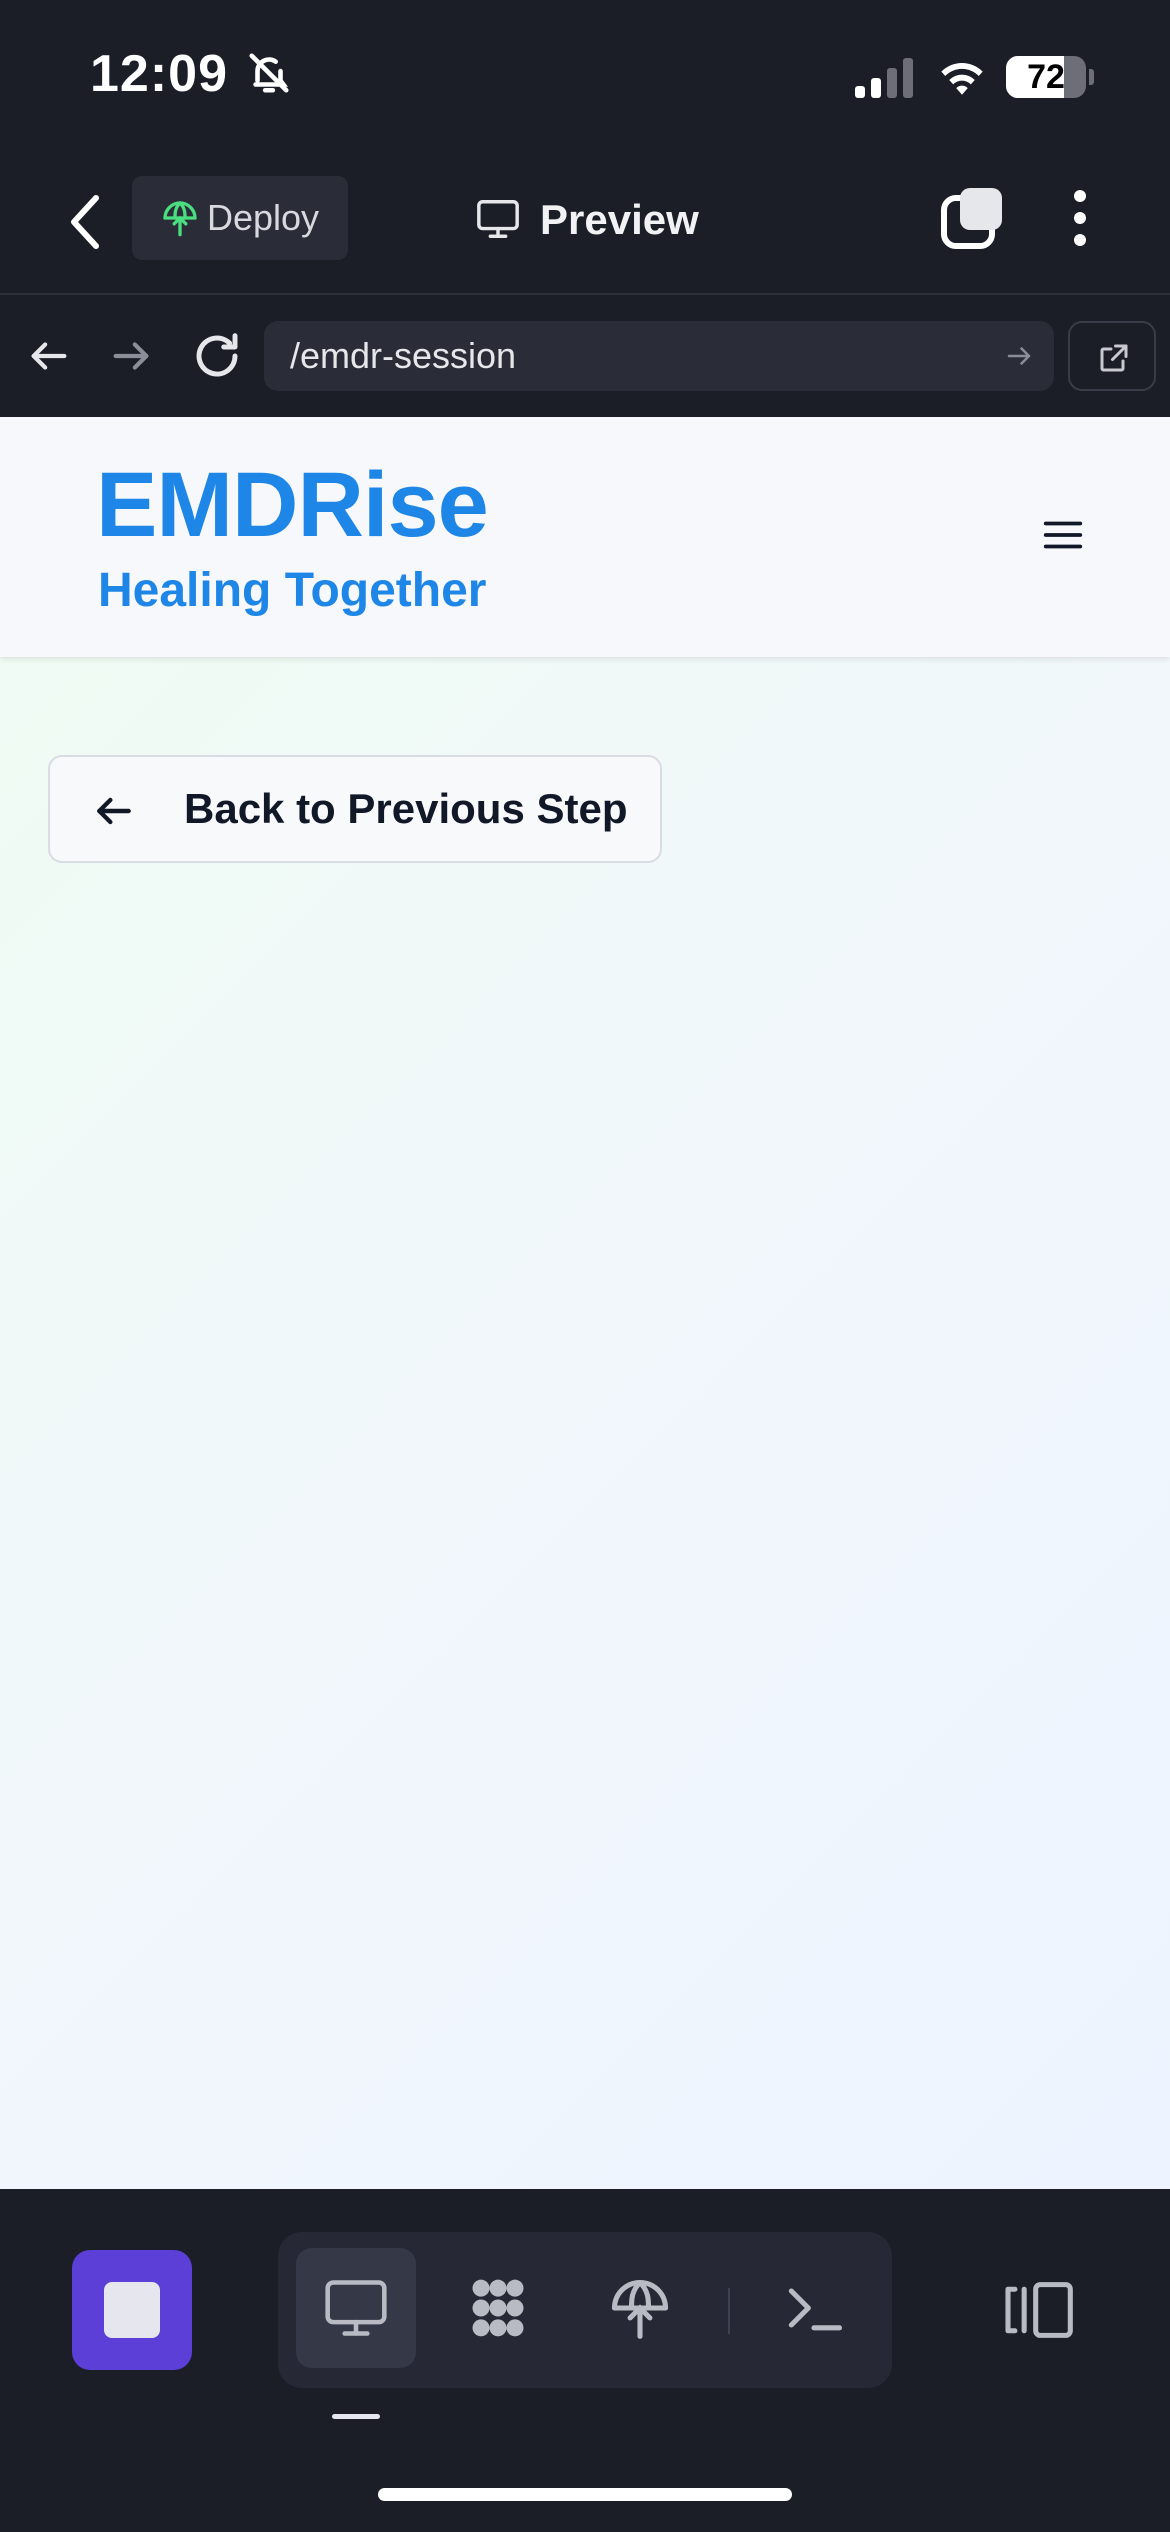 The image size is (1170, 2532). I want to click on arrow-right-small-icon, so click(1019, 356).